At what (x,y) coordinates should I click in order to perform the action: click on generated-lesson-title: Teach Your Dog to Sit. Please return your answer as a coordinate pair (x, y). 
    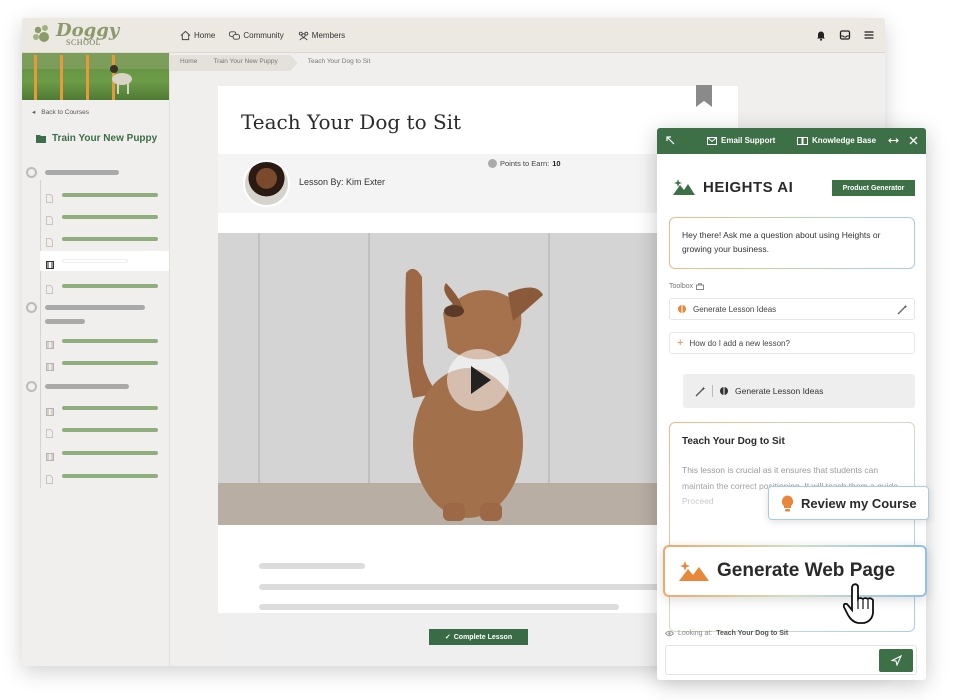
    Looking at the image, I should click on (733, 441).